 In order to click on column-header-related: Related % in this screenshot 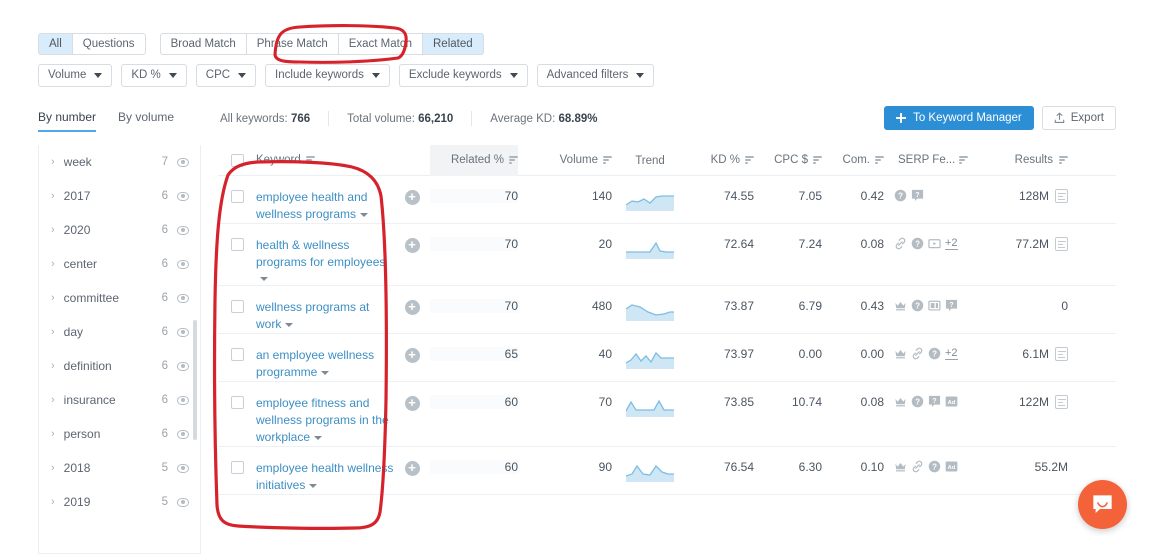, I will do `click(474, 160)`.